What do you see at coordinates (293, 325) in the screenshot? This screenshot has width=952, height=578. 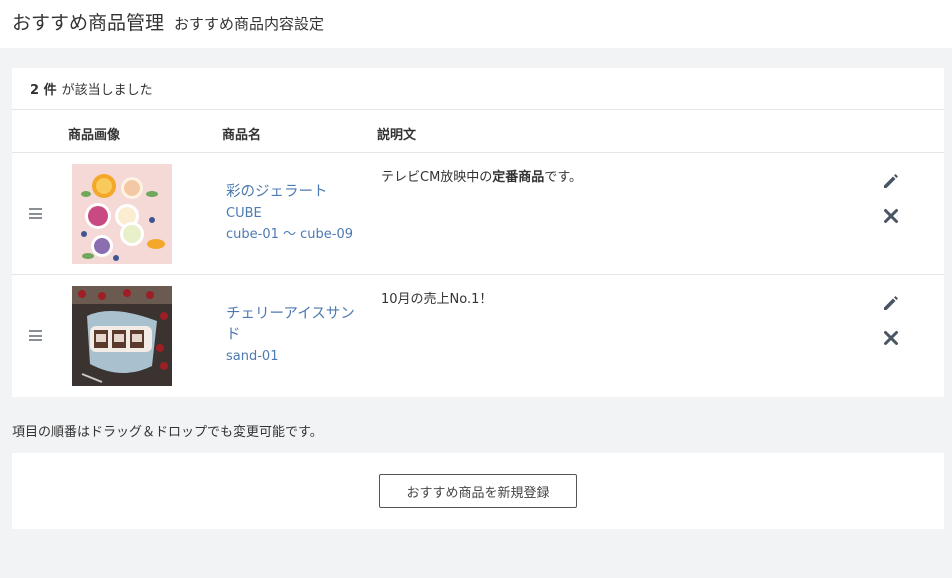 I see `product-name-link: チェリーアイスサンド` at bounding box center [293, 325].